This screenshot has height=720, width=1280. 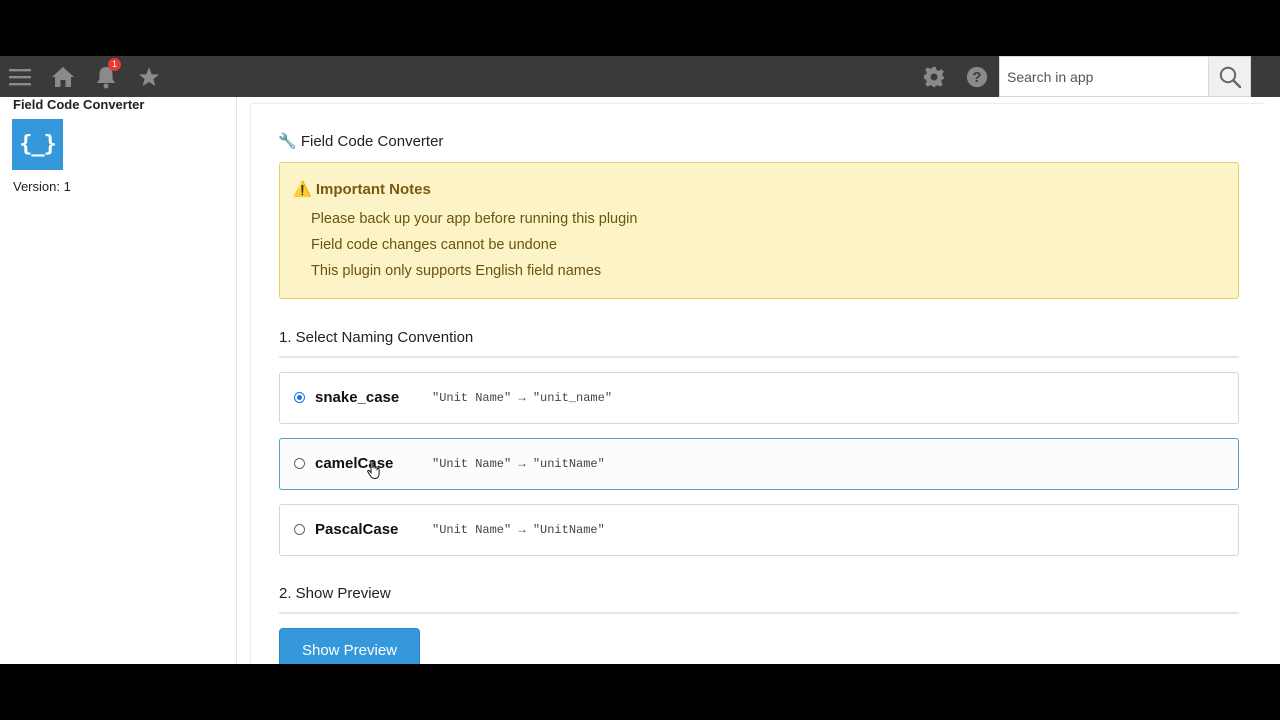 What do you see at coordinates (518, 530) in the screenshot?
I see `option-example: "Unit Name" → "UnitName"` at bounding box center [518, 530].